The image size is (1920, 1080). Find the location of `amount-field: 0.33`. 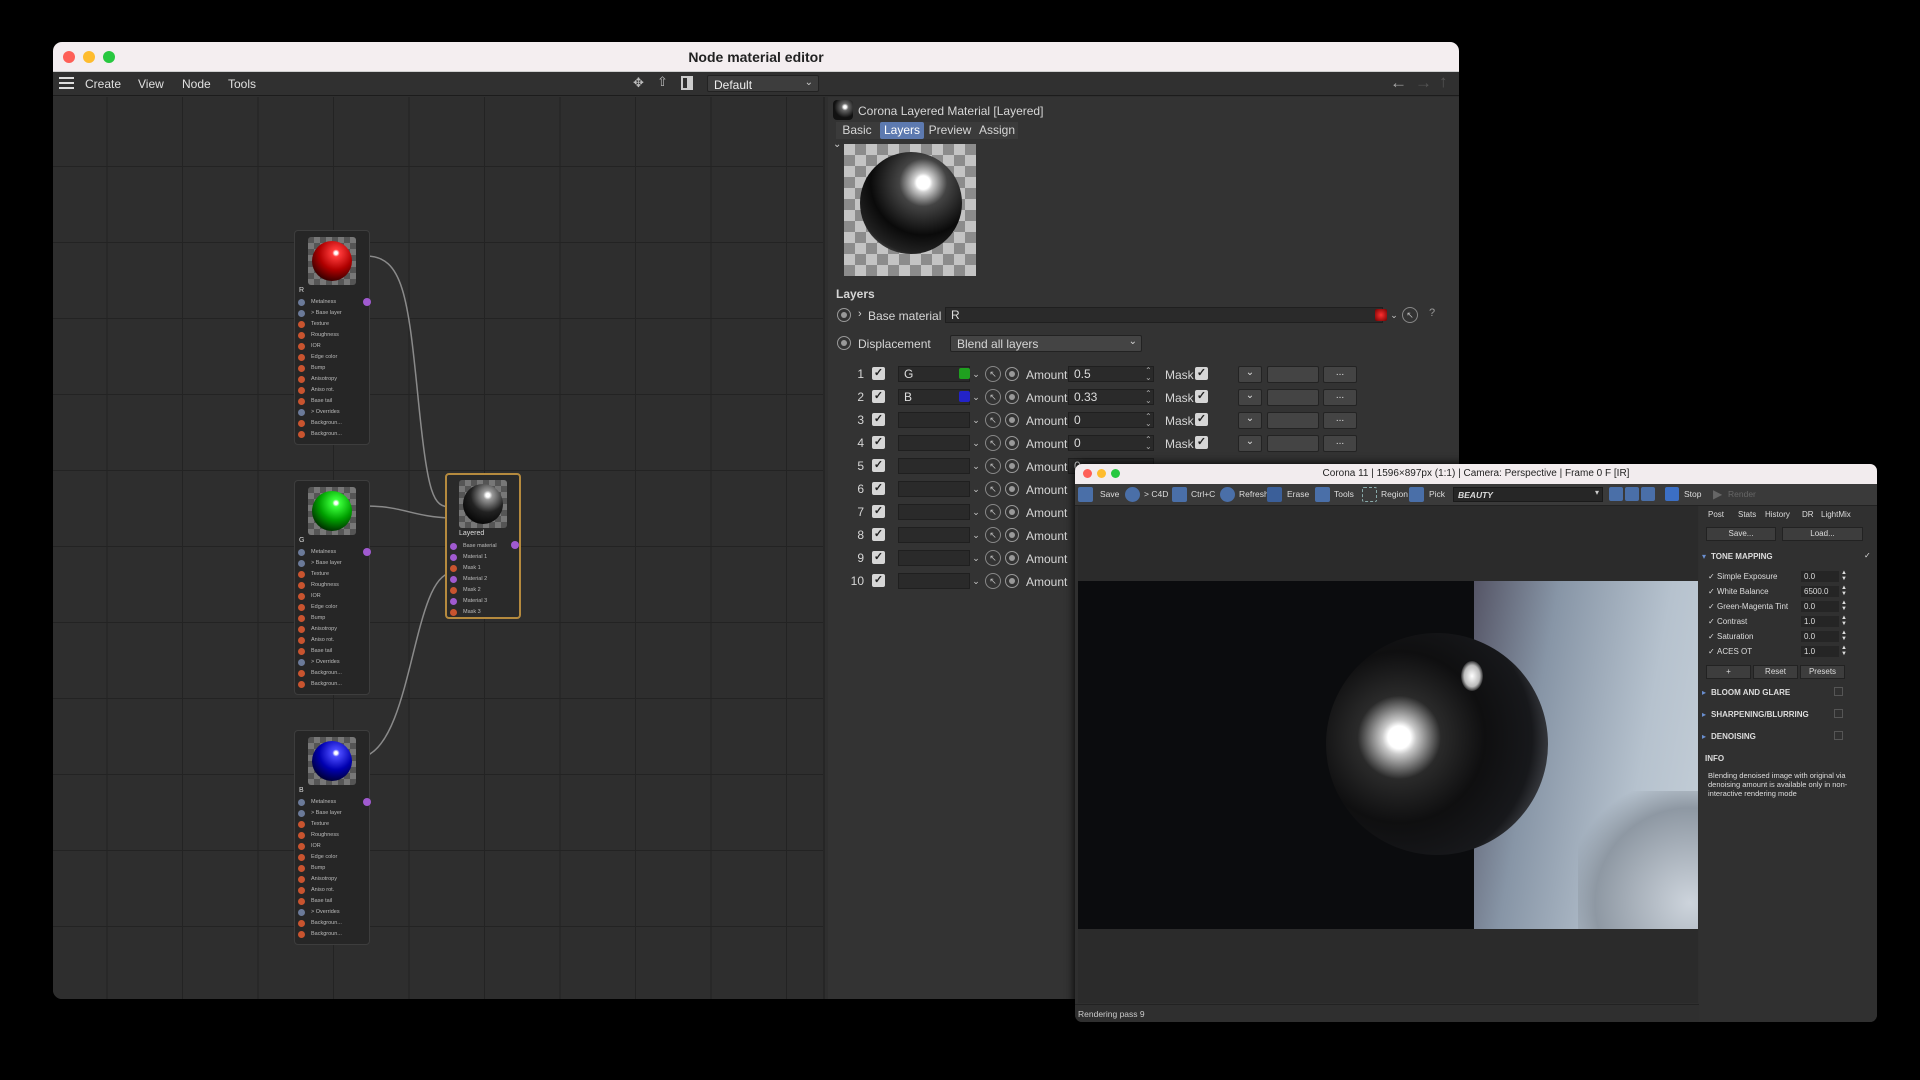

amount-field: 0.33 is located at coordinates (1111, 397).